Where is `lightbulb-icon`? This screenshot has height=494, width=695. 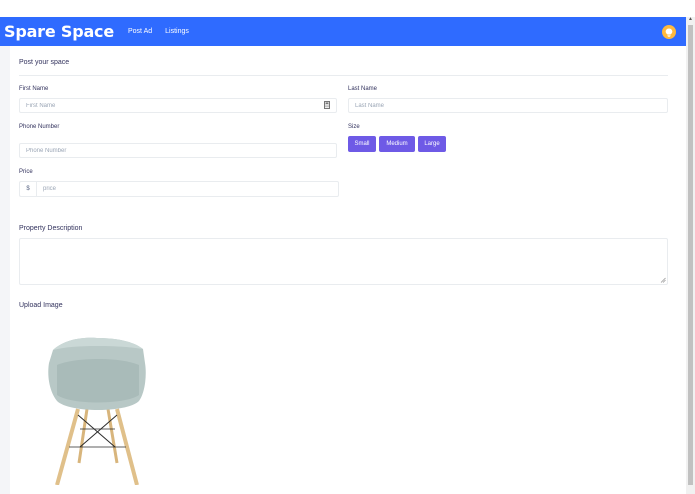 lightbulb-icon is located at coordinates (669, 32).